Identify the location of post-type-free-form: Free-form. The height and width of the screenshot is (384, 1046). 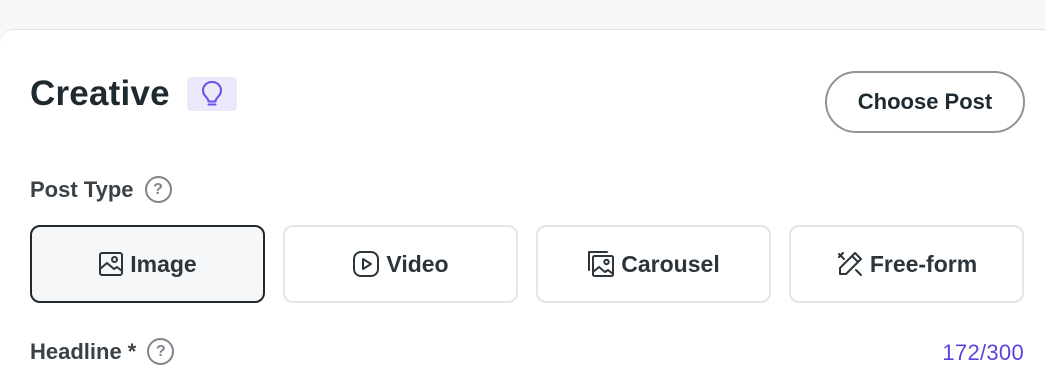
(906, 264).